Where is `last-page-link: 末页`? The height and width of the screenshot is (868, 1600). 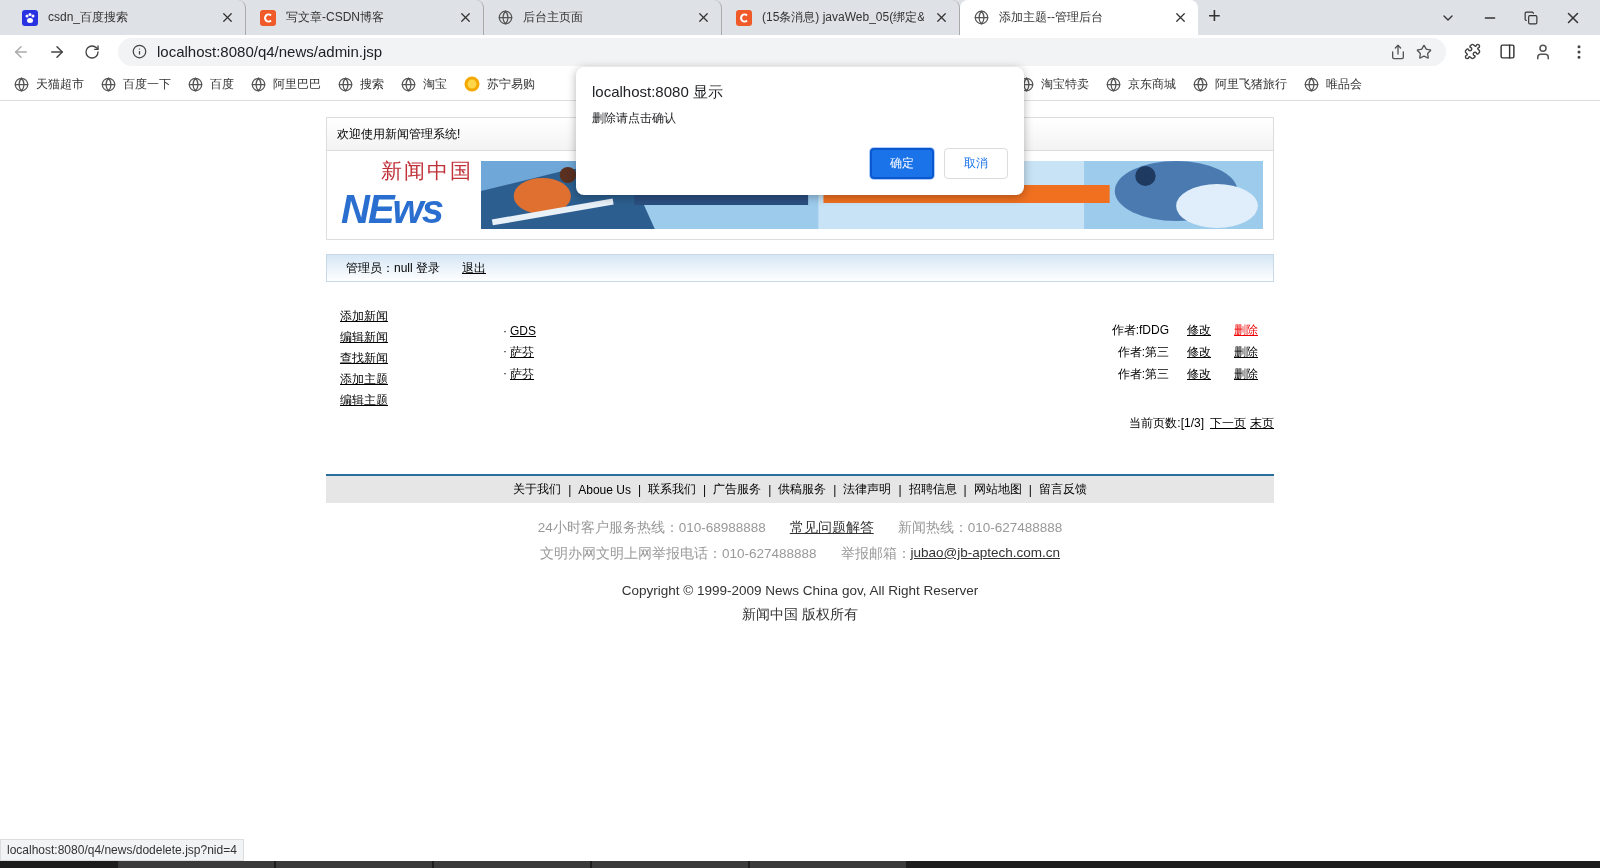
last-page-link: 末页 is located at coordinates (1262, 423).